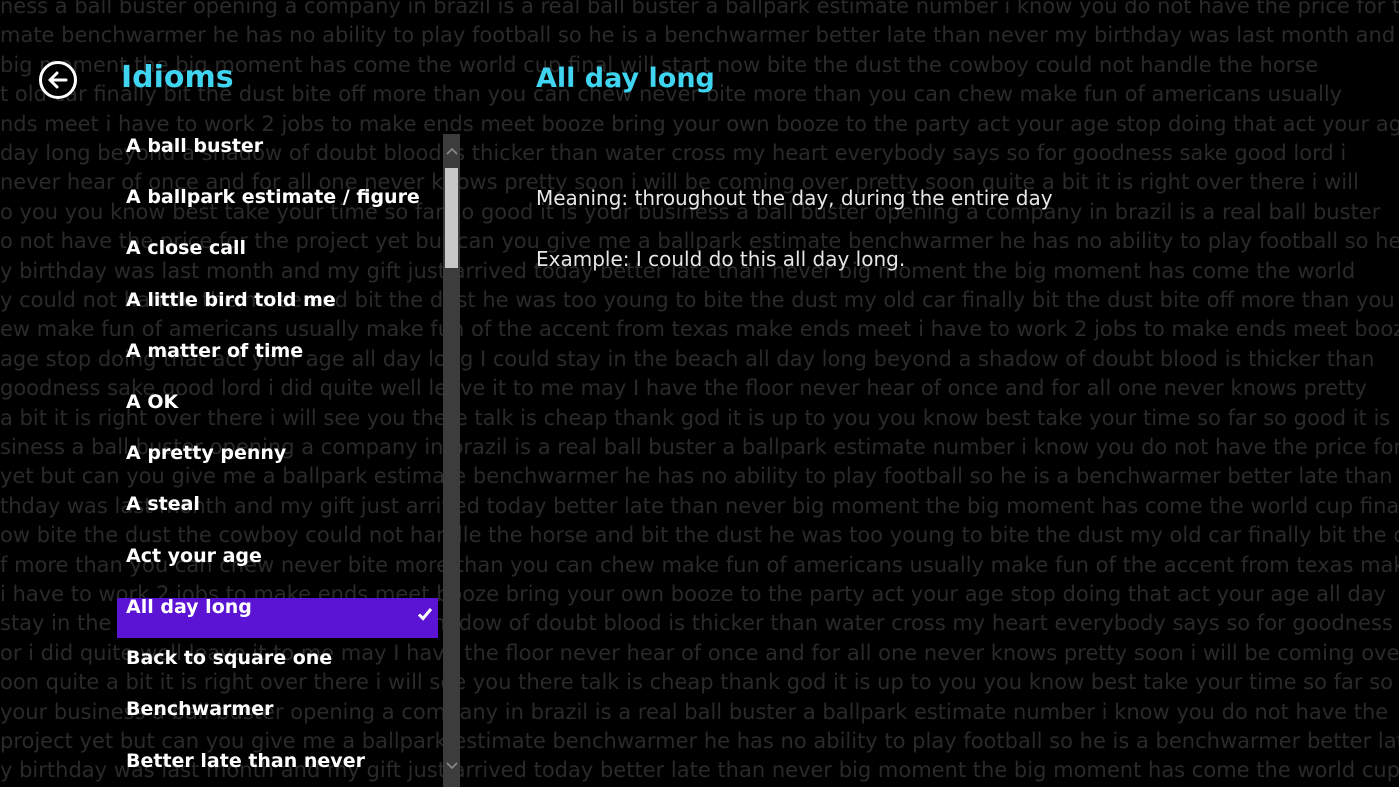  Describe the element at coordinates (229, 658) in the screenshot. I see `list-item-label: Back to square one` at that location.